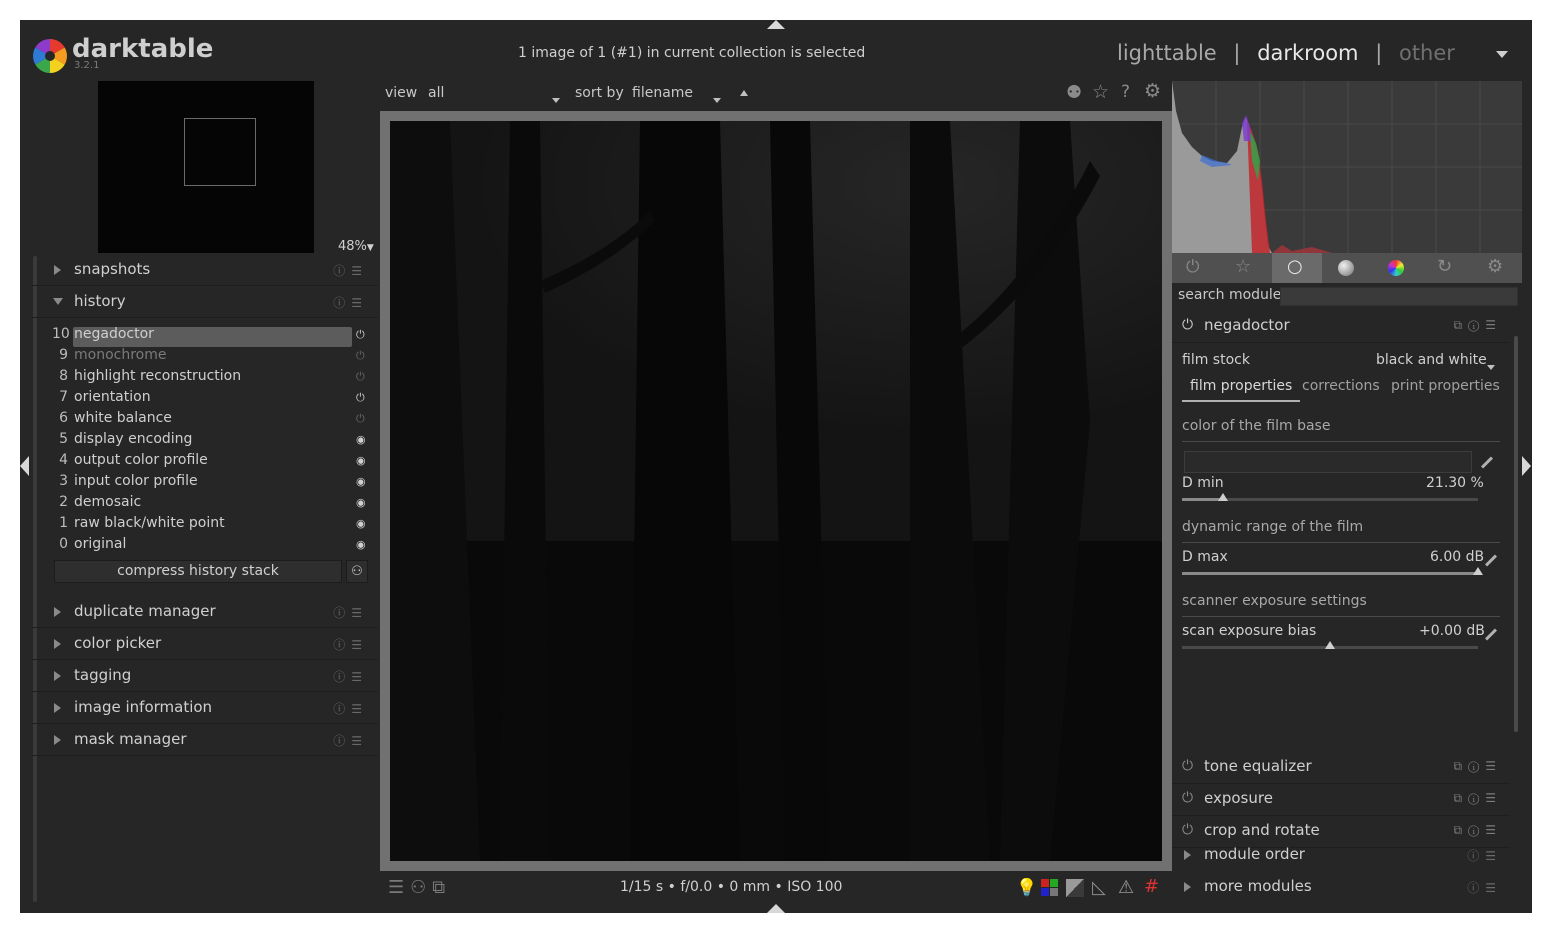 This screenshot has height=933, width=1552. What do you see at coordinates (1341, 800) in the screenshot?
I see `module-header: ⏻ exposure ⧉ⓘ☰` at bounding box center [1341, 800].